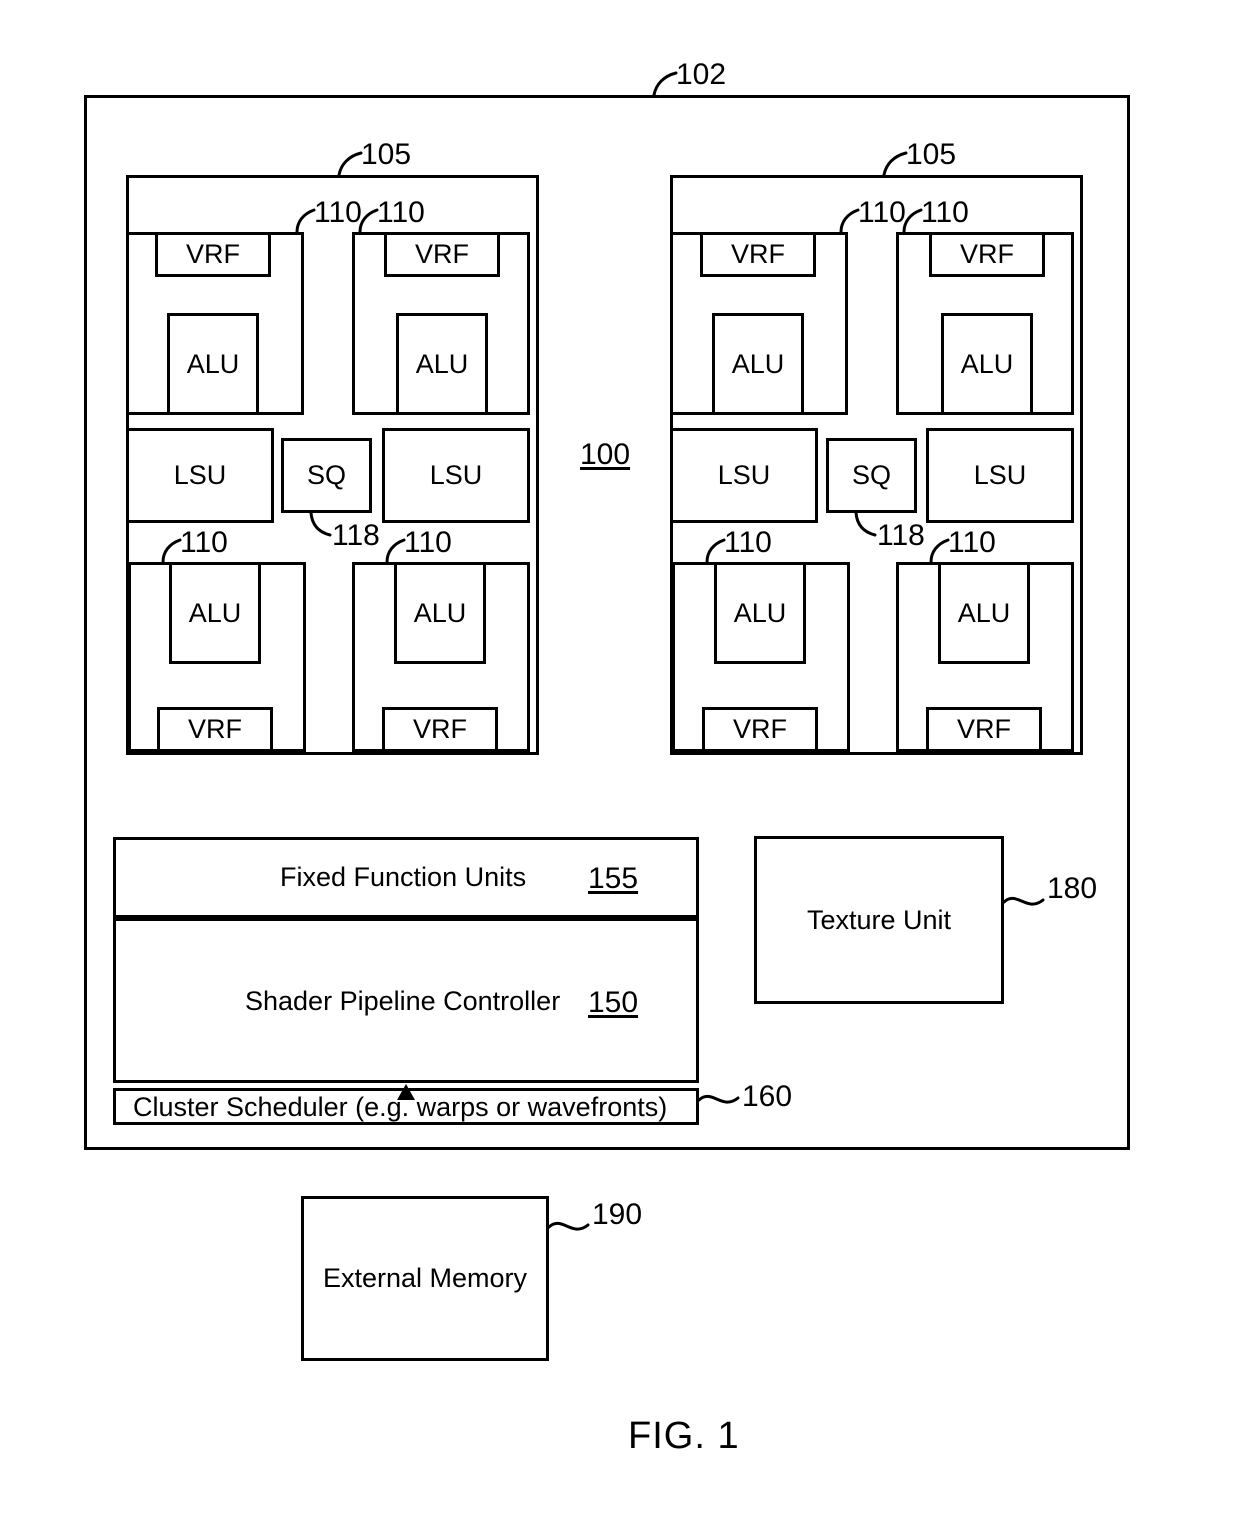 The height and width of the screenshot is (1520, 1240). I want to click on fixed-function-units-label: Fixed Function Units, so click(403, 877).